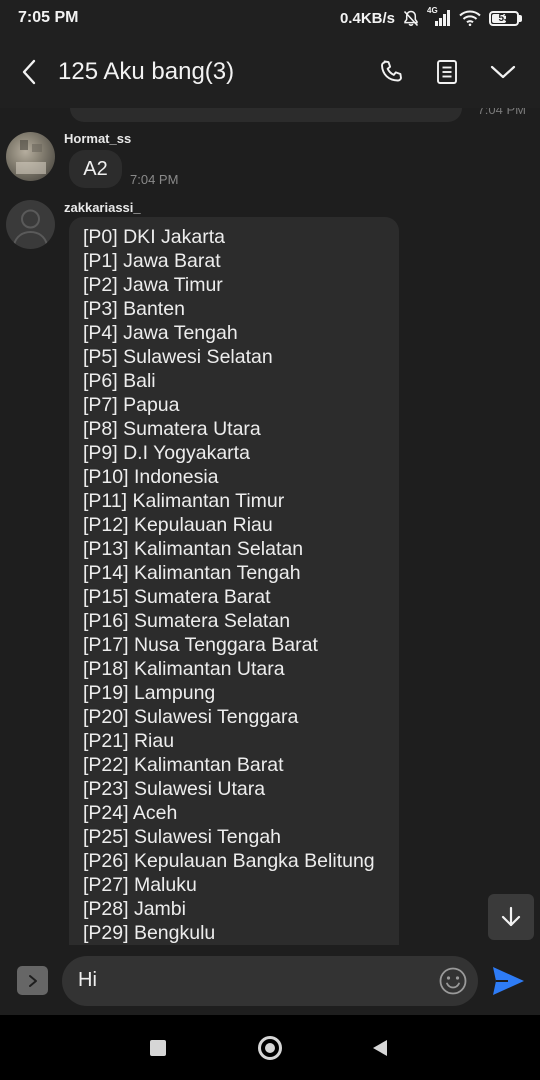 The height and width of the screenshot is (1080, 540). I want to click on message-line: [P27] Maluku, so click(140, 885).